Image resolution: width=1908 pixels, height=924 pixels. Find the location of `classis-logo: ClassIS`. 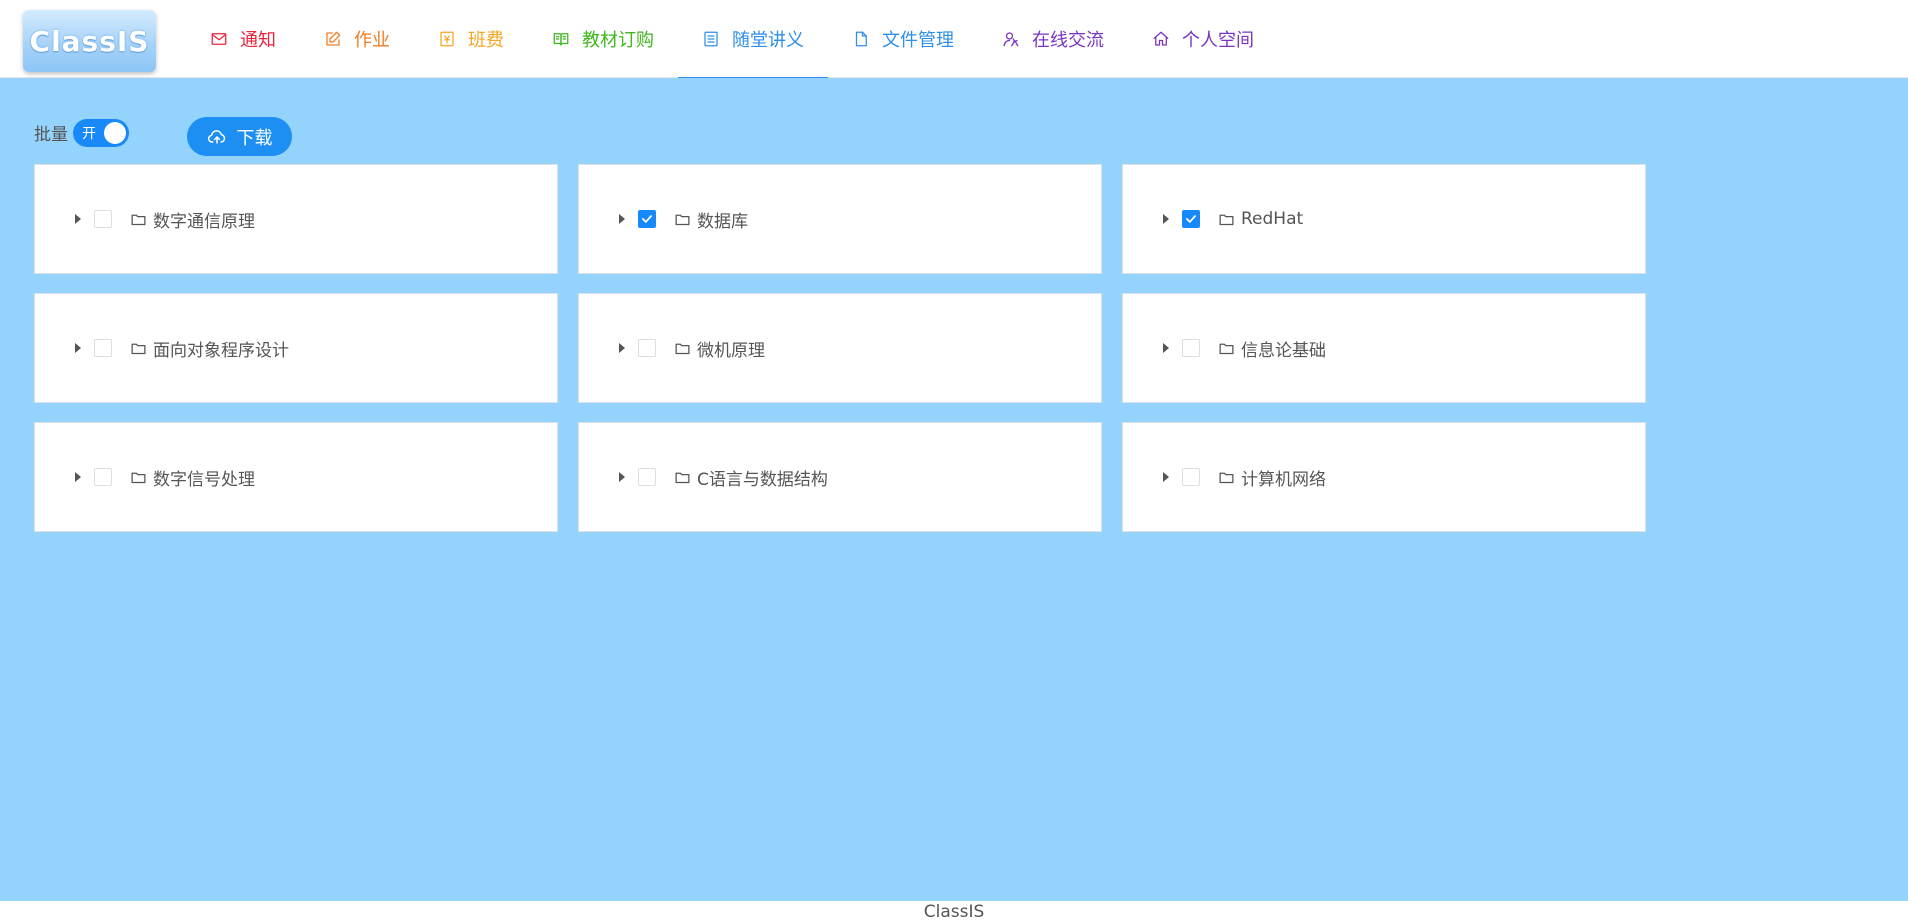

classis-logo: ClassIS is located at coordinates (89, 41).